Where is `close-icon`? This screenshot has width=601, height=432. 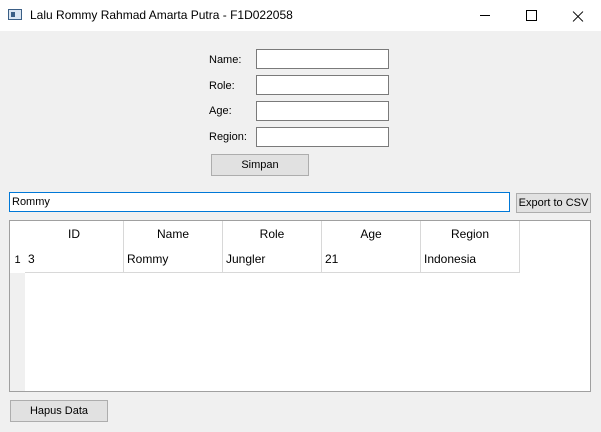 close-icon is located at coordinates (578, 16).